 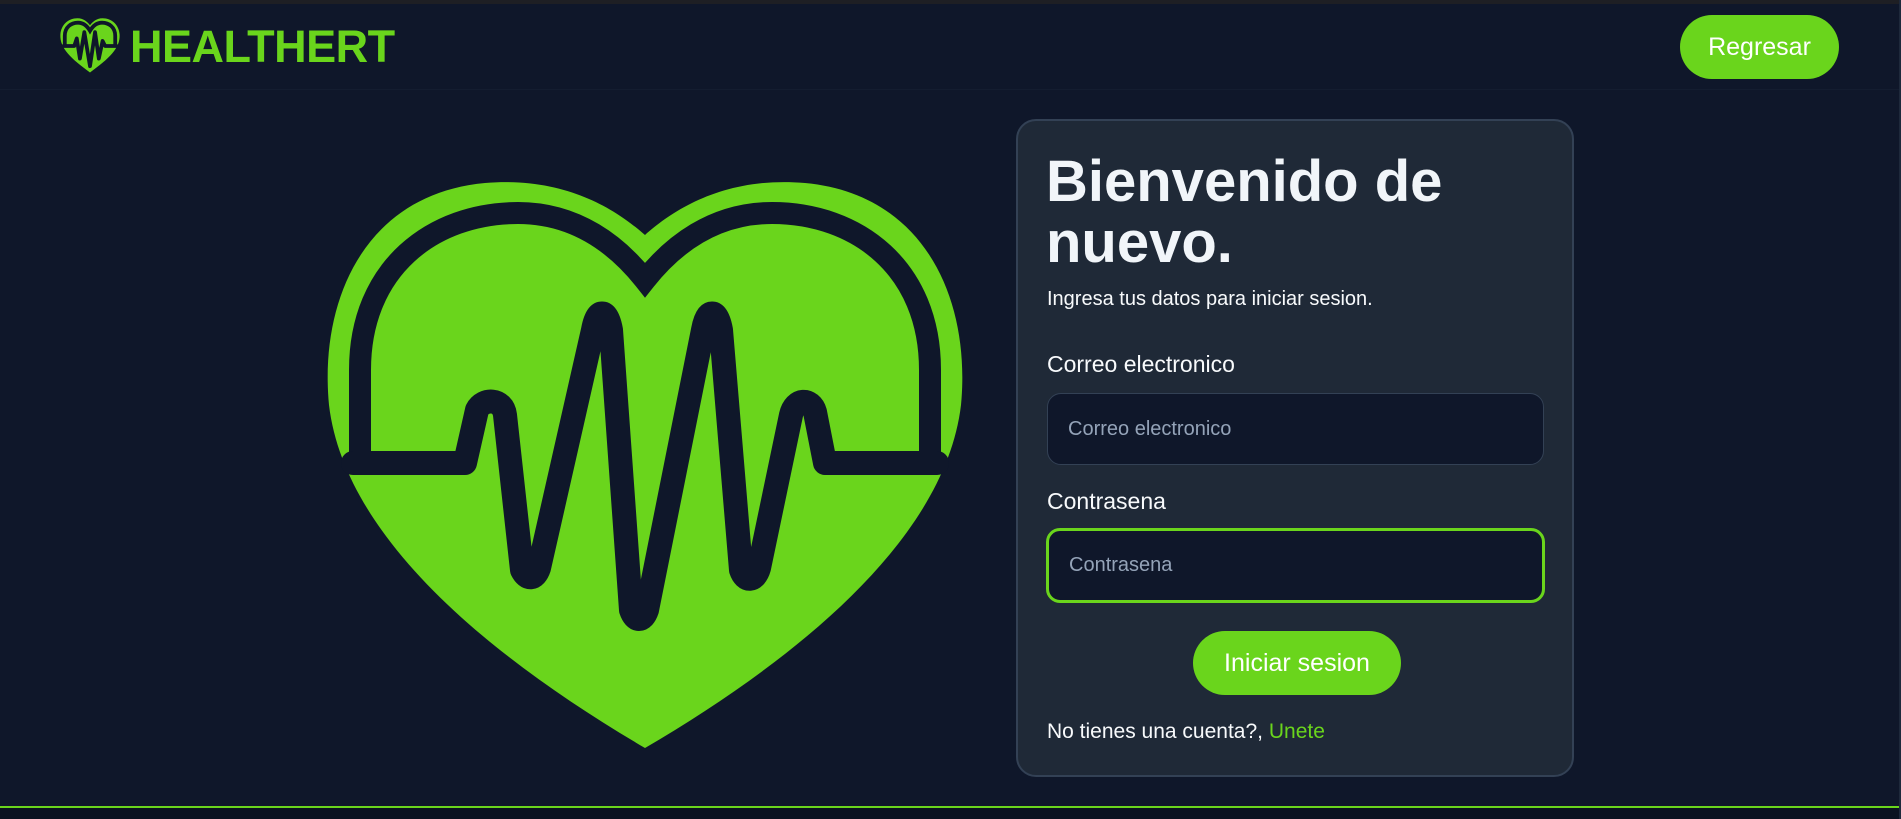 I want to click on password-field, so click(x=1295, y=565).